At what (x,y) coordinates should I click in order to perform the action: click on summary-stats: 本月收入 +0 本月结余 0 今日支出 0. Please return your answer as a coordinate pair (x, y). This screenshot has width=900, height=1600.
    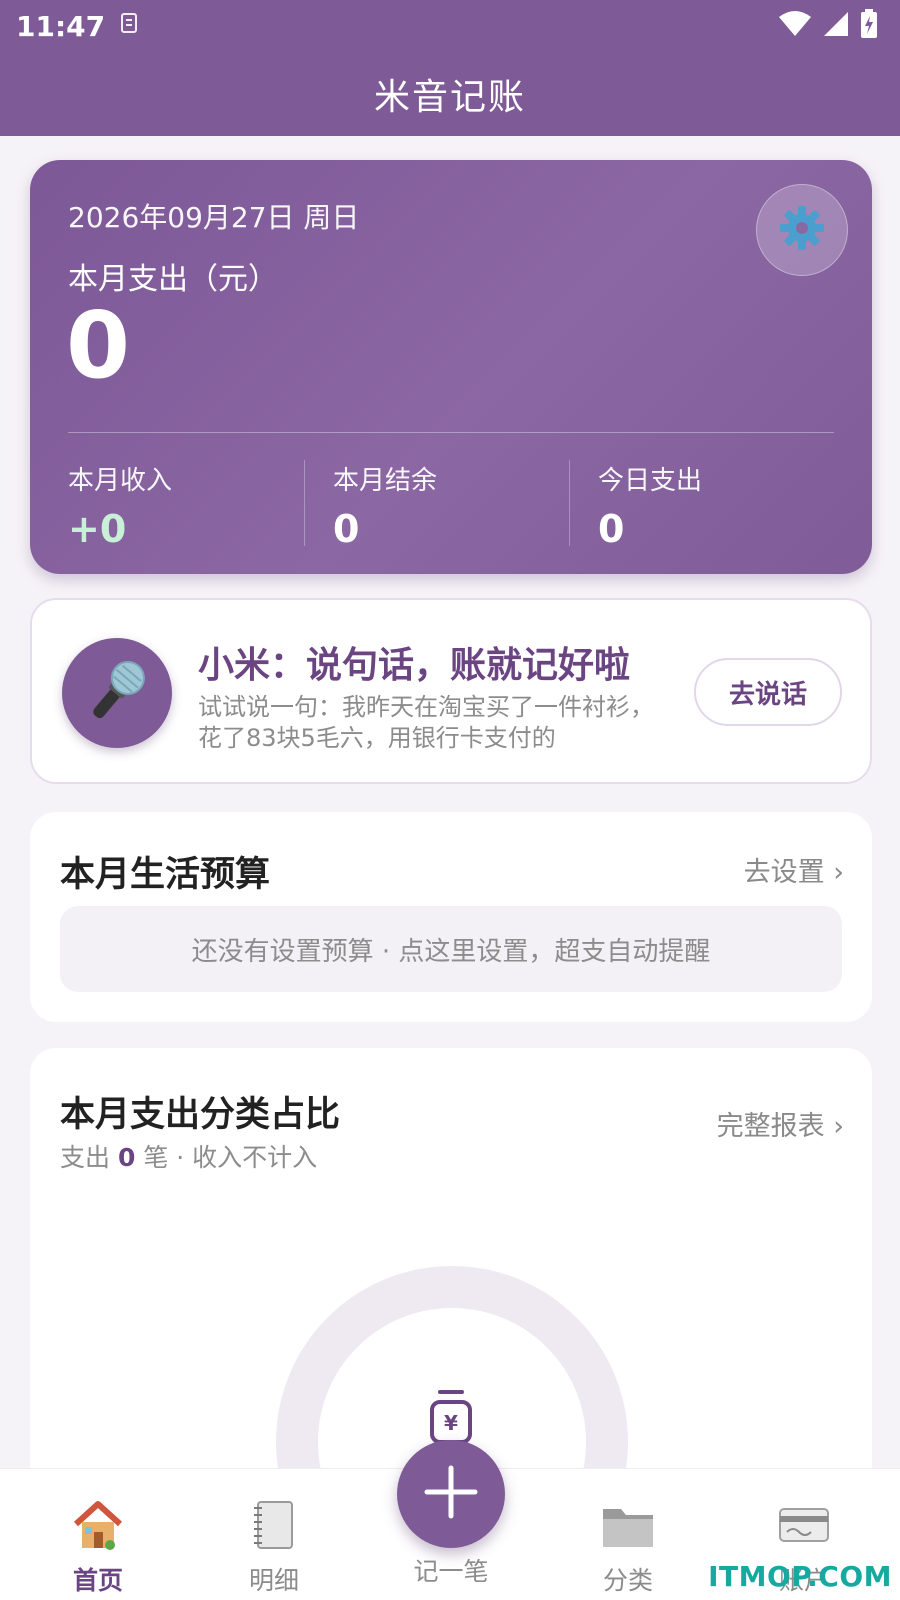
    Looking at the image, I should click on (451, 505).